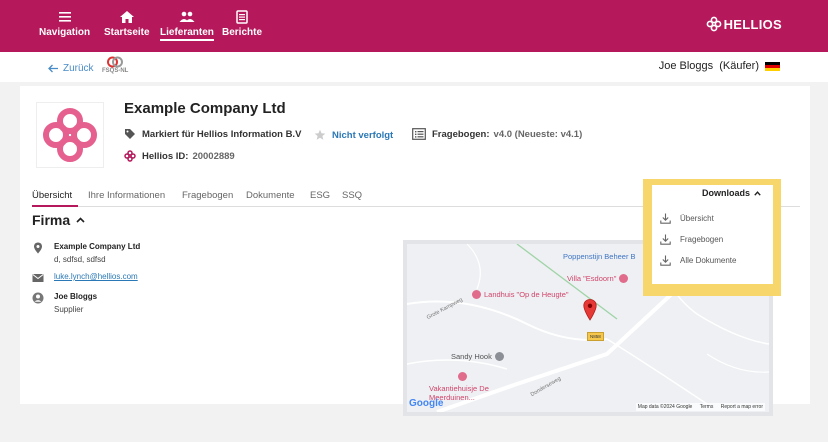  I want to click on reports-icon, so click(242, 17).